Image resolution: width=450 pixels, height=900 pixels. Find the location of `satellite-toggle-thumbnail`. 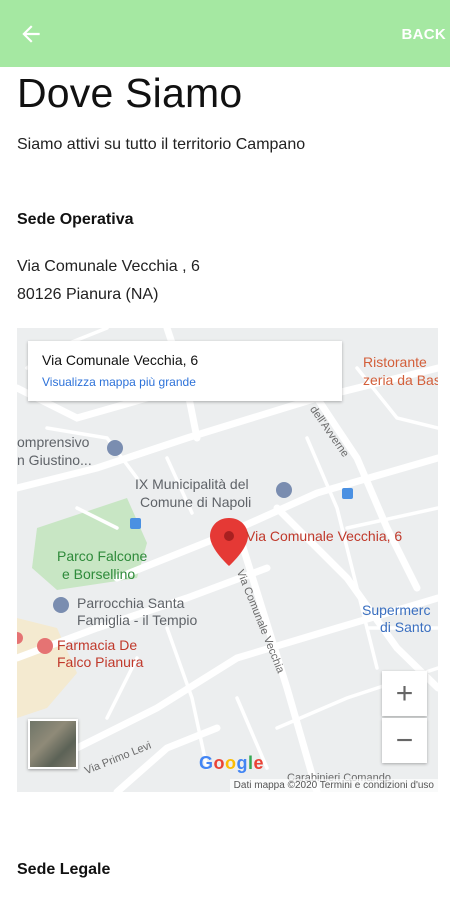

satellite-toggle-thumbnail is located at coordinates (53, 744).